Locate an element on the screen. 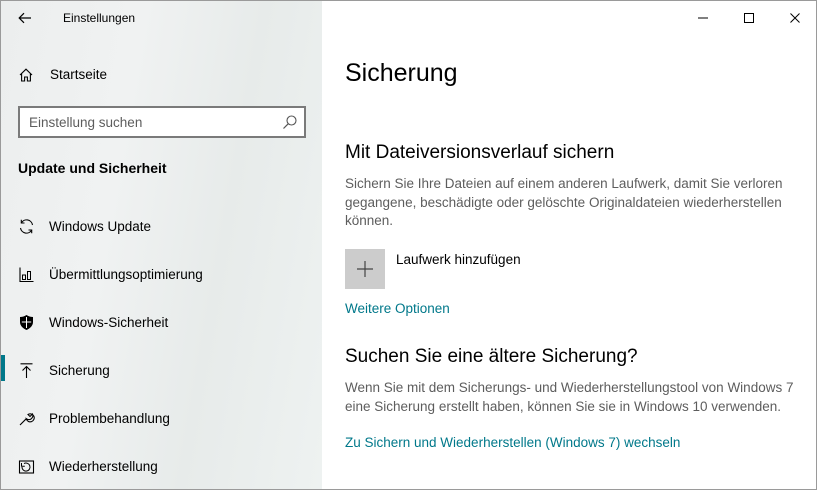 This screenshot has width=817, height=490. close-icon is located at coordinates (795, 18).